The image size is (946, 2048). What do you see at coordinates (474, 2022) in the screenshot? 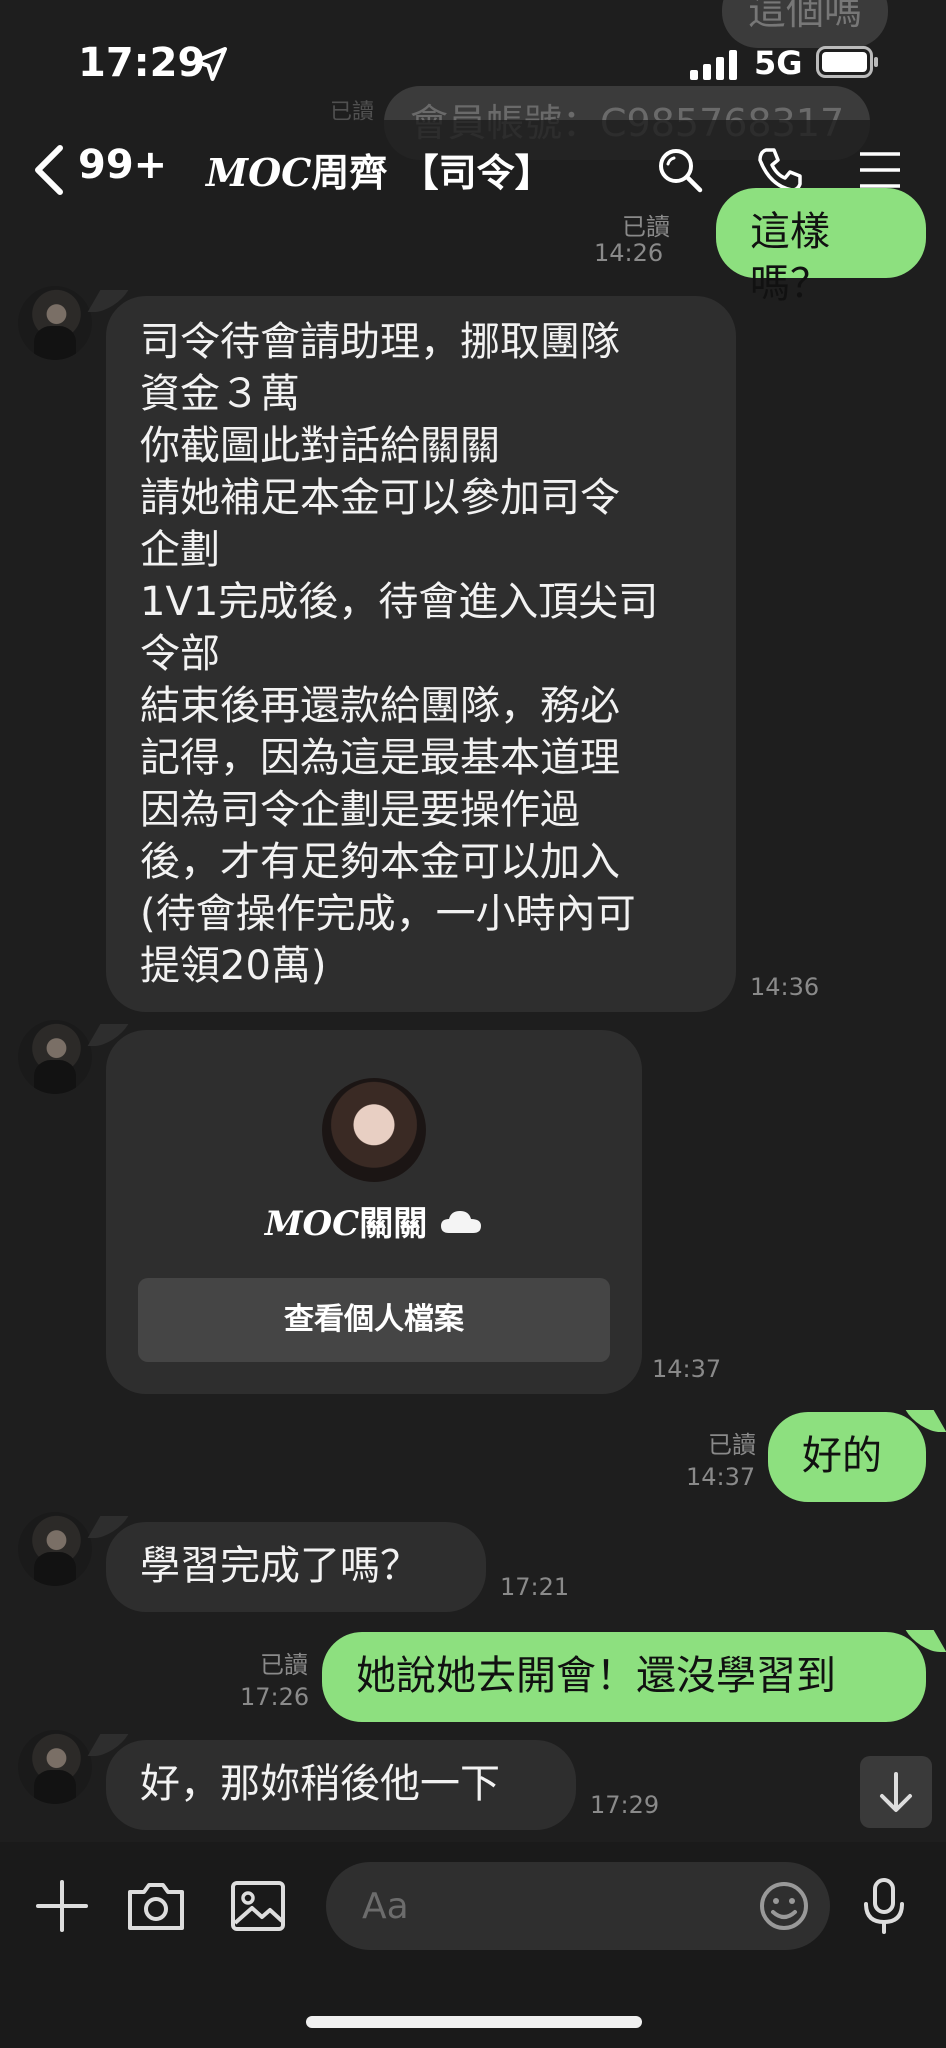
I see `home-indicator` at bounding box center [474, 2022].